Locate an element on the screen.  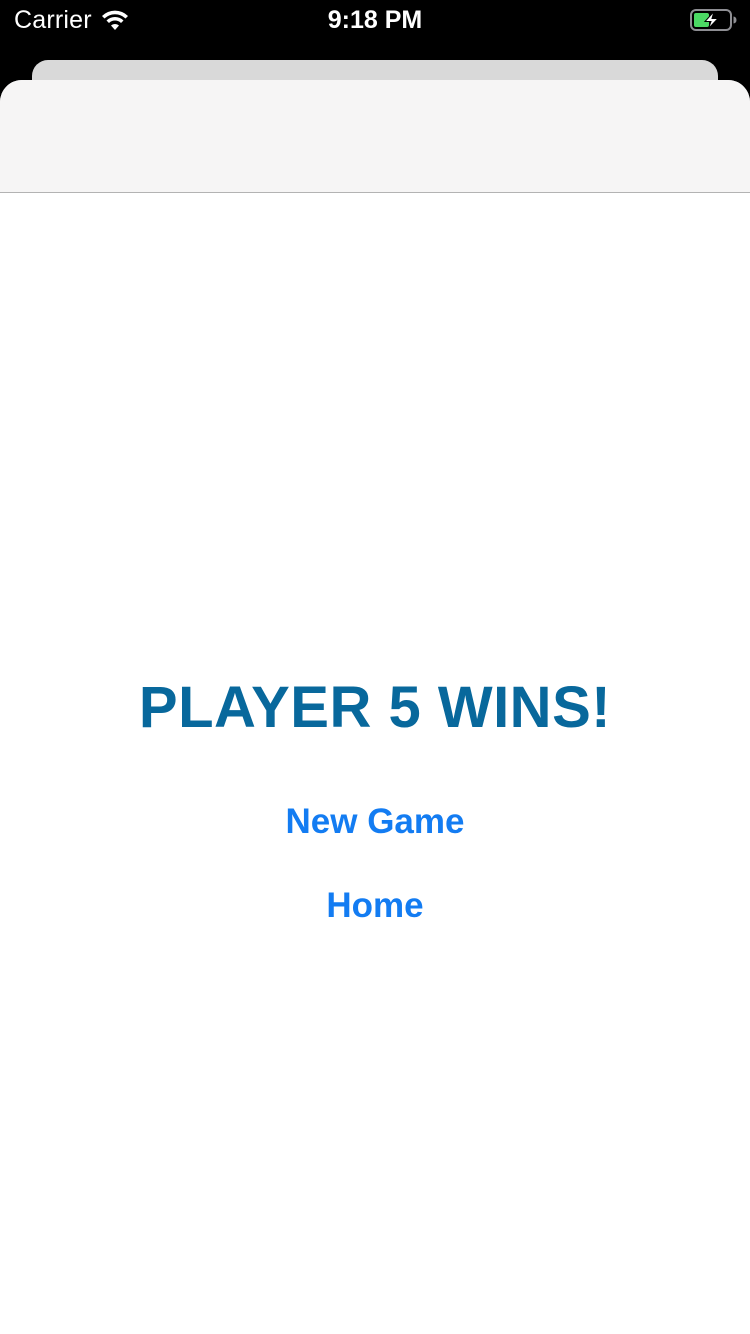
status-time: 9:18 PM is located at coordinates (375, 20).